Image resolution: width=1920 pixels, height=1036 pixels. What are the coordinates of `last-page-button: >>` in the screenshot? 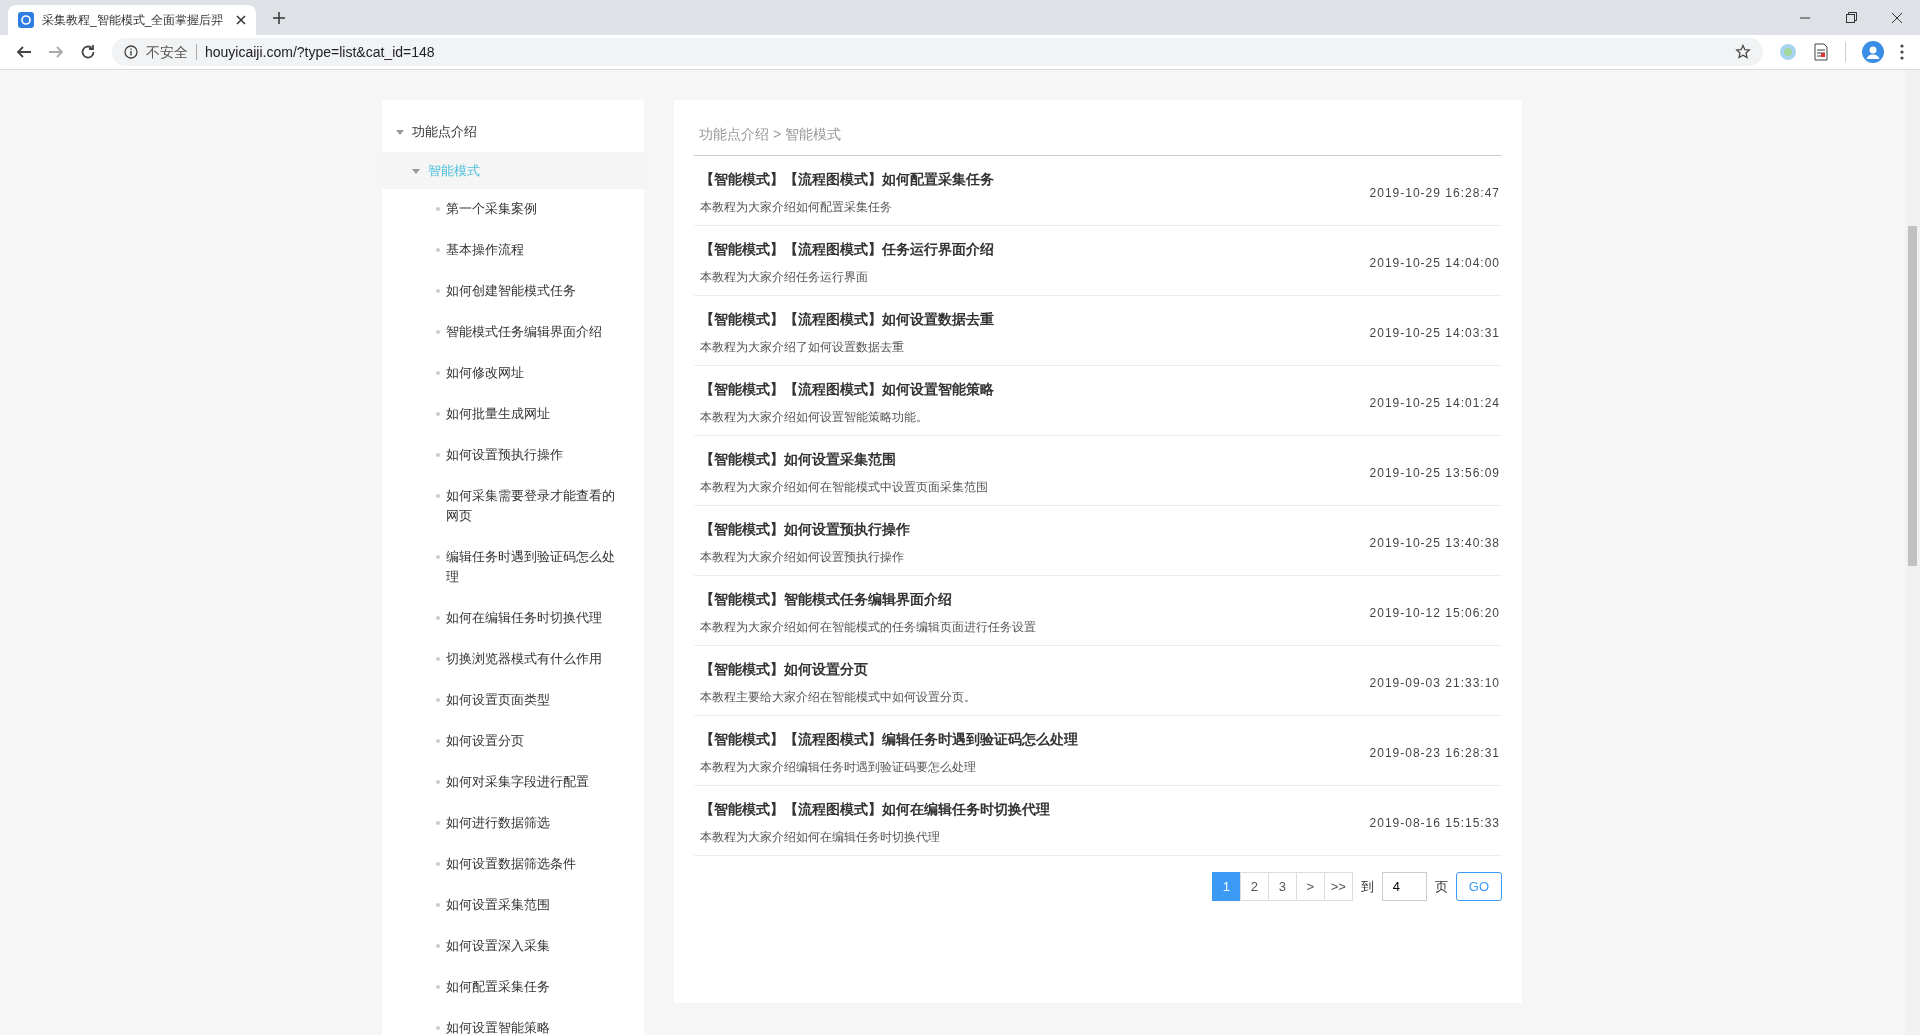 It's located at (1338, 886).